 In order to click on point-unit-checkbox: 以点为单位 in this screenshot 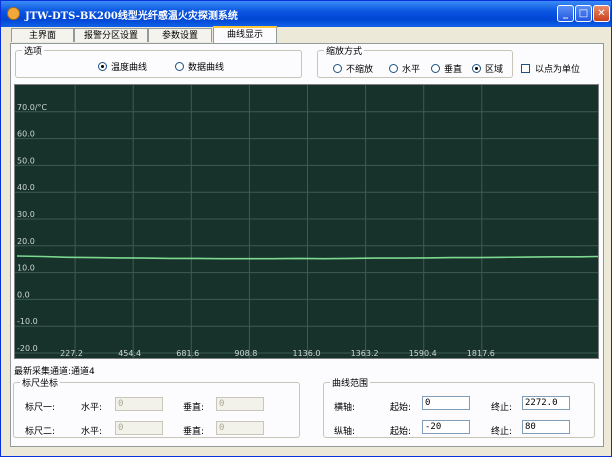, I will do `click(550, 68)`.